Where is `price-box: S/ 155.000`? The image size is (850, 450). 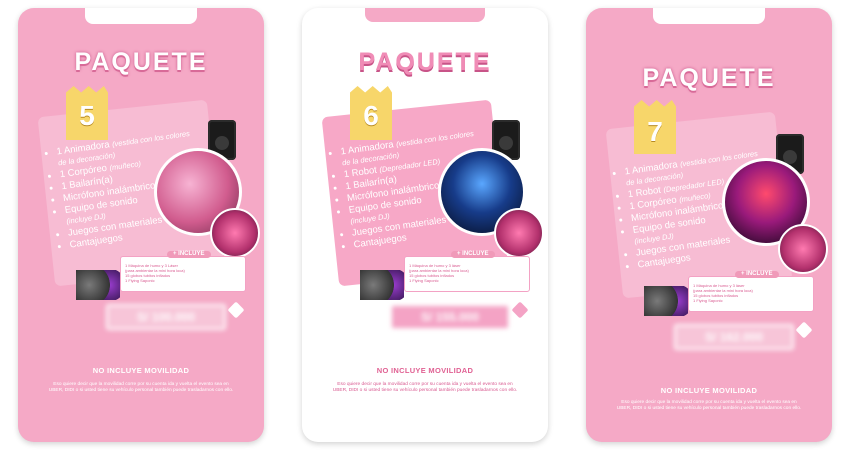
price-box: S/ 155.000 is located at coordinates (450, 317).